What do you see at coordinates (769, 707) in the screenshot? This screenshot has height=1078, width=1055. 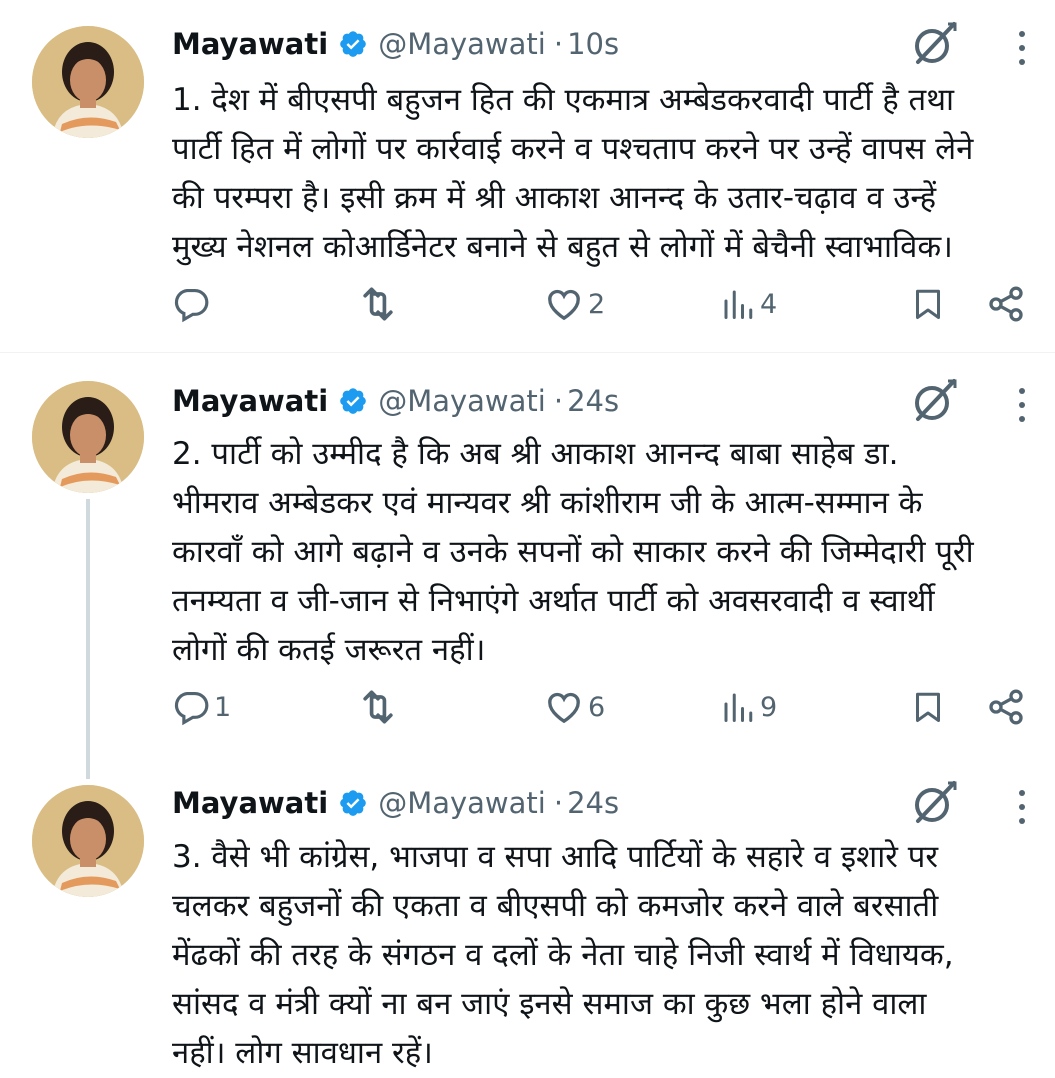 I see `view-count: 9` at bounding box center [769, 707].